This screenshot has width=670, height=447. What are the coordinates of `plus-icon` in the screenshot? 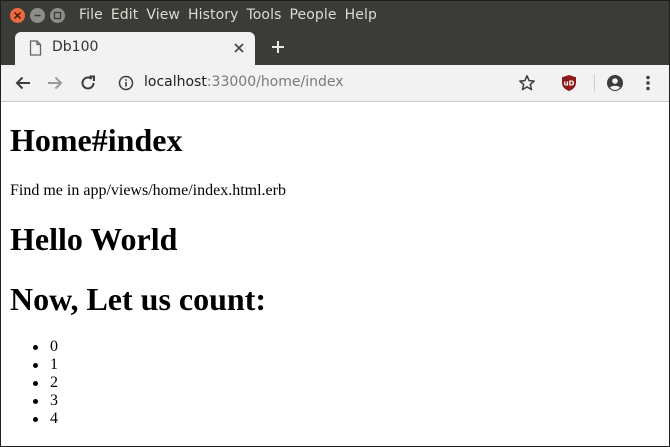 It's located at (278, 47).